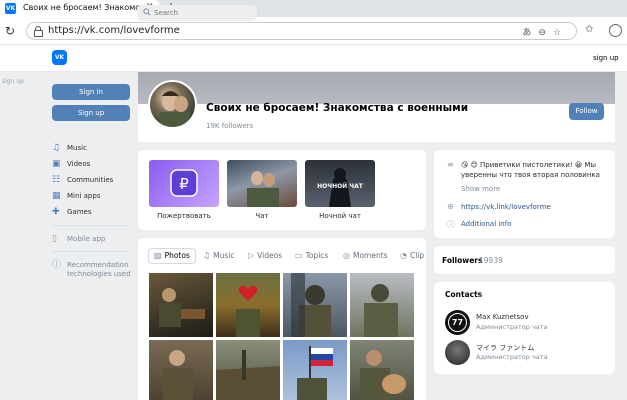  Describe the element at coordinates (158, 255) in the screenshot. I see `photo-icon: ▨` at that location.